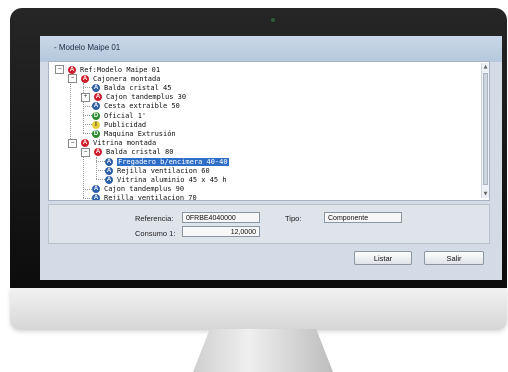 The width and height of the screenshot is (508, 372). What do you see at coordinates (271, 49) in the screenshot?
I see `title-bar: - Modelo Maipe 01` at bounding box center [271, 49].